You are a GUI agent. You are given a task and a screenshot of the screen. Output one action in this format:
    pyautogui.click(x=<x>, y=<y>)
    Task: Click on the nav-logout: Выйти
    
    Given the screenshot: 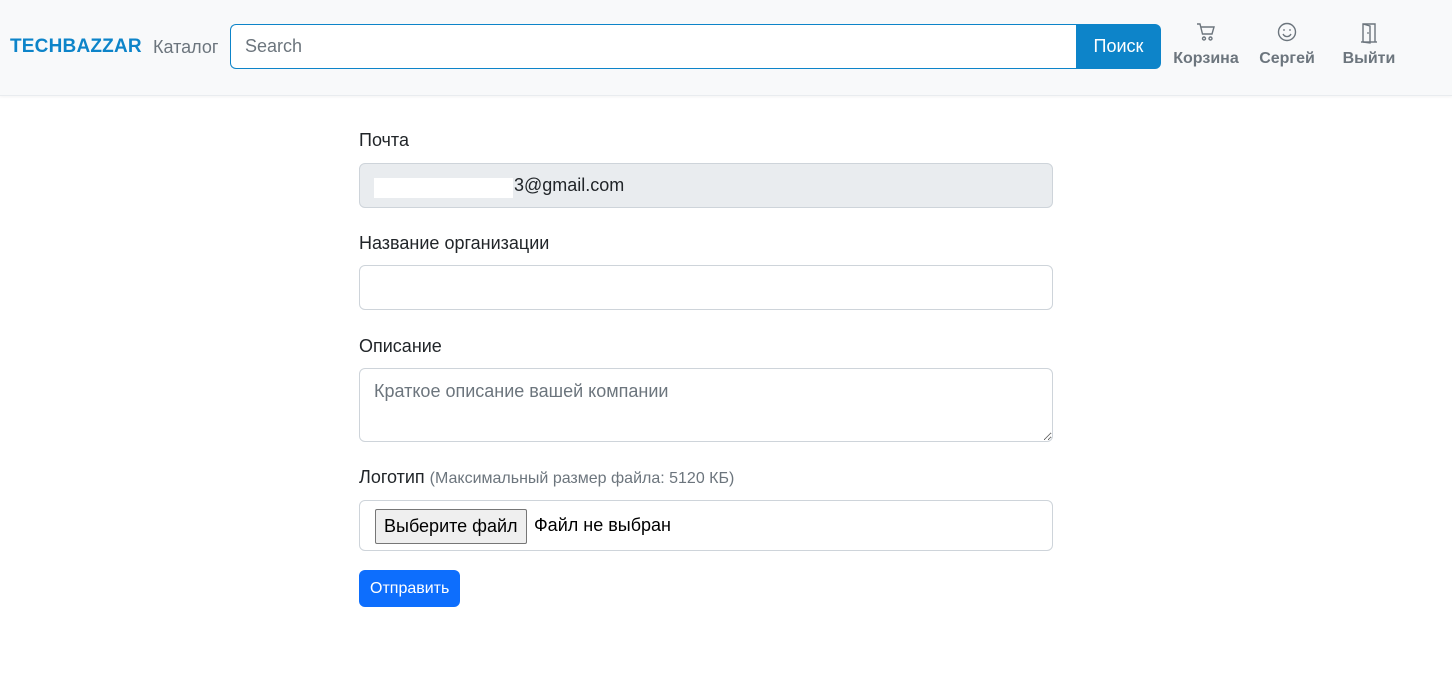 What is the action you would take?
    pyautogui.click(x=1369, y=45)
    